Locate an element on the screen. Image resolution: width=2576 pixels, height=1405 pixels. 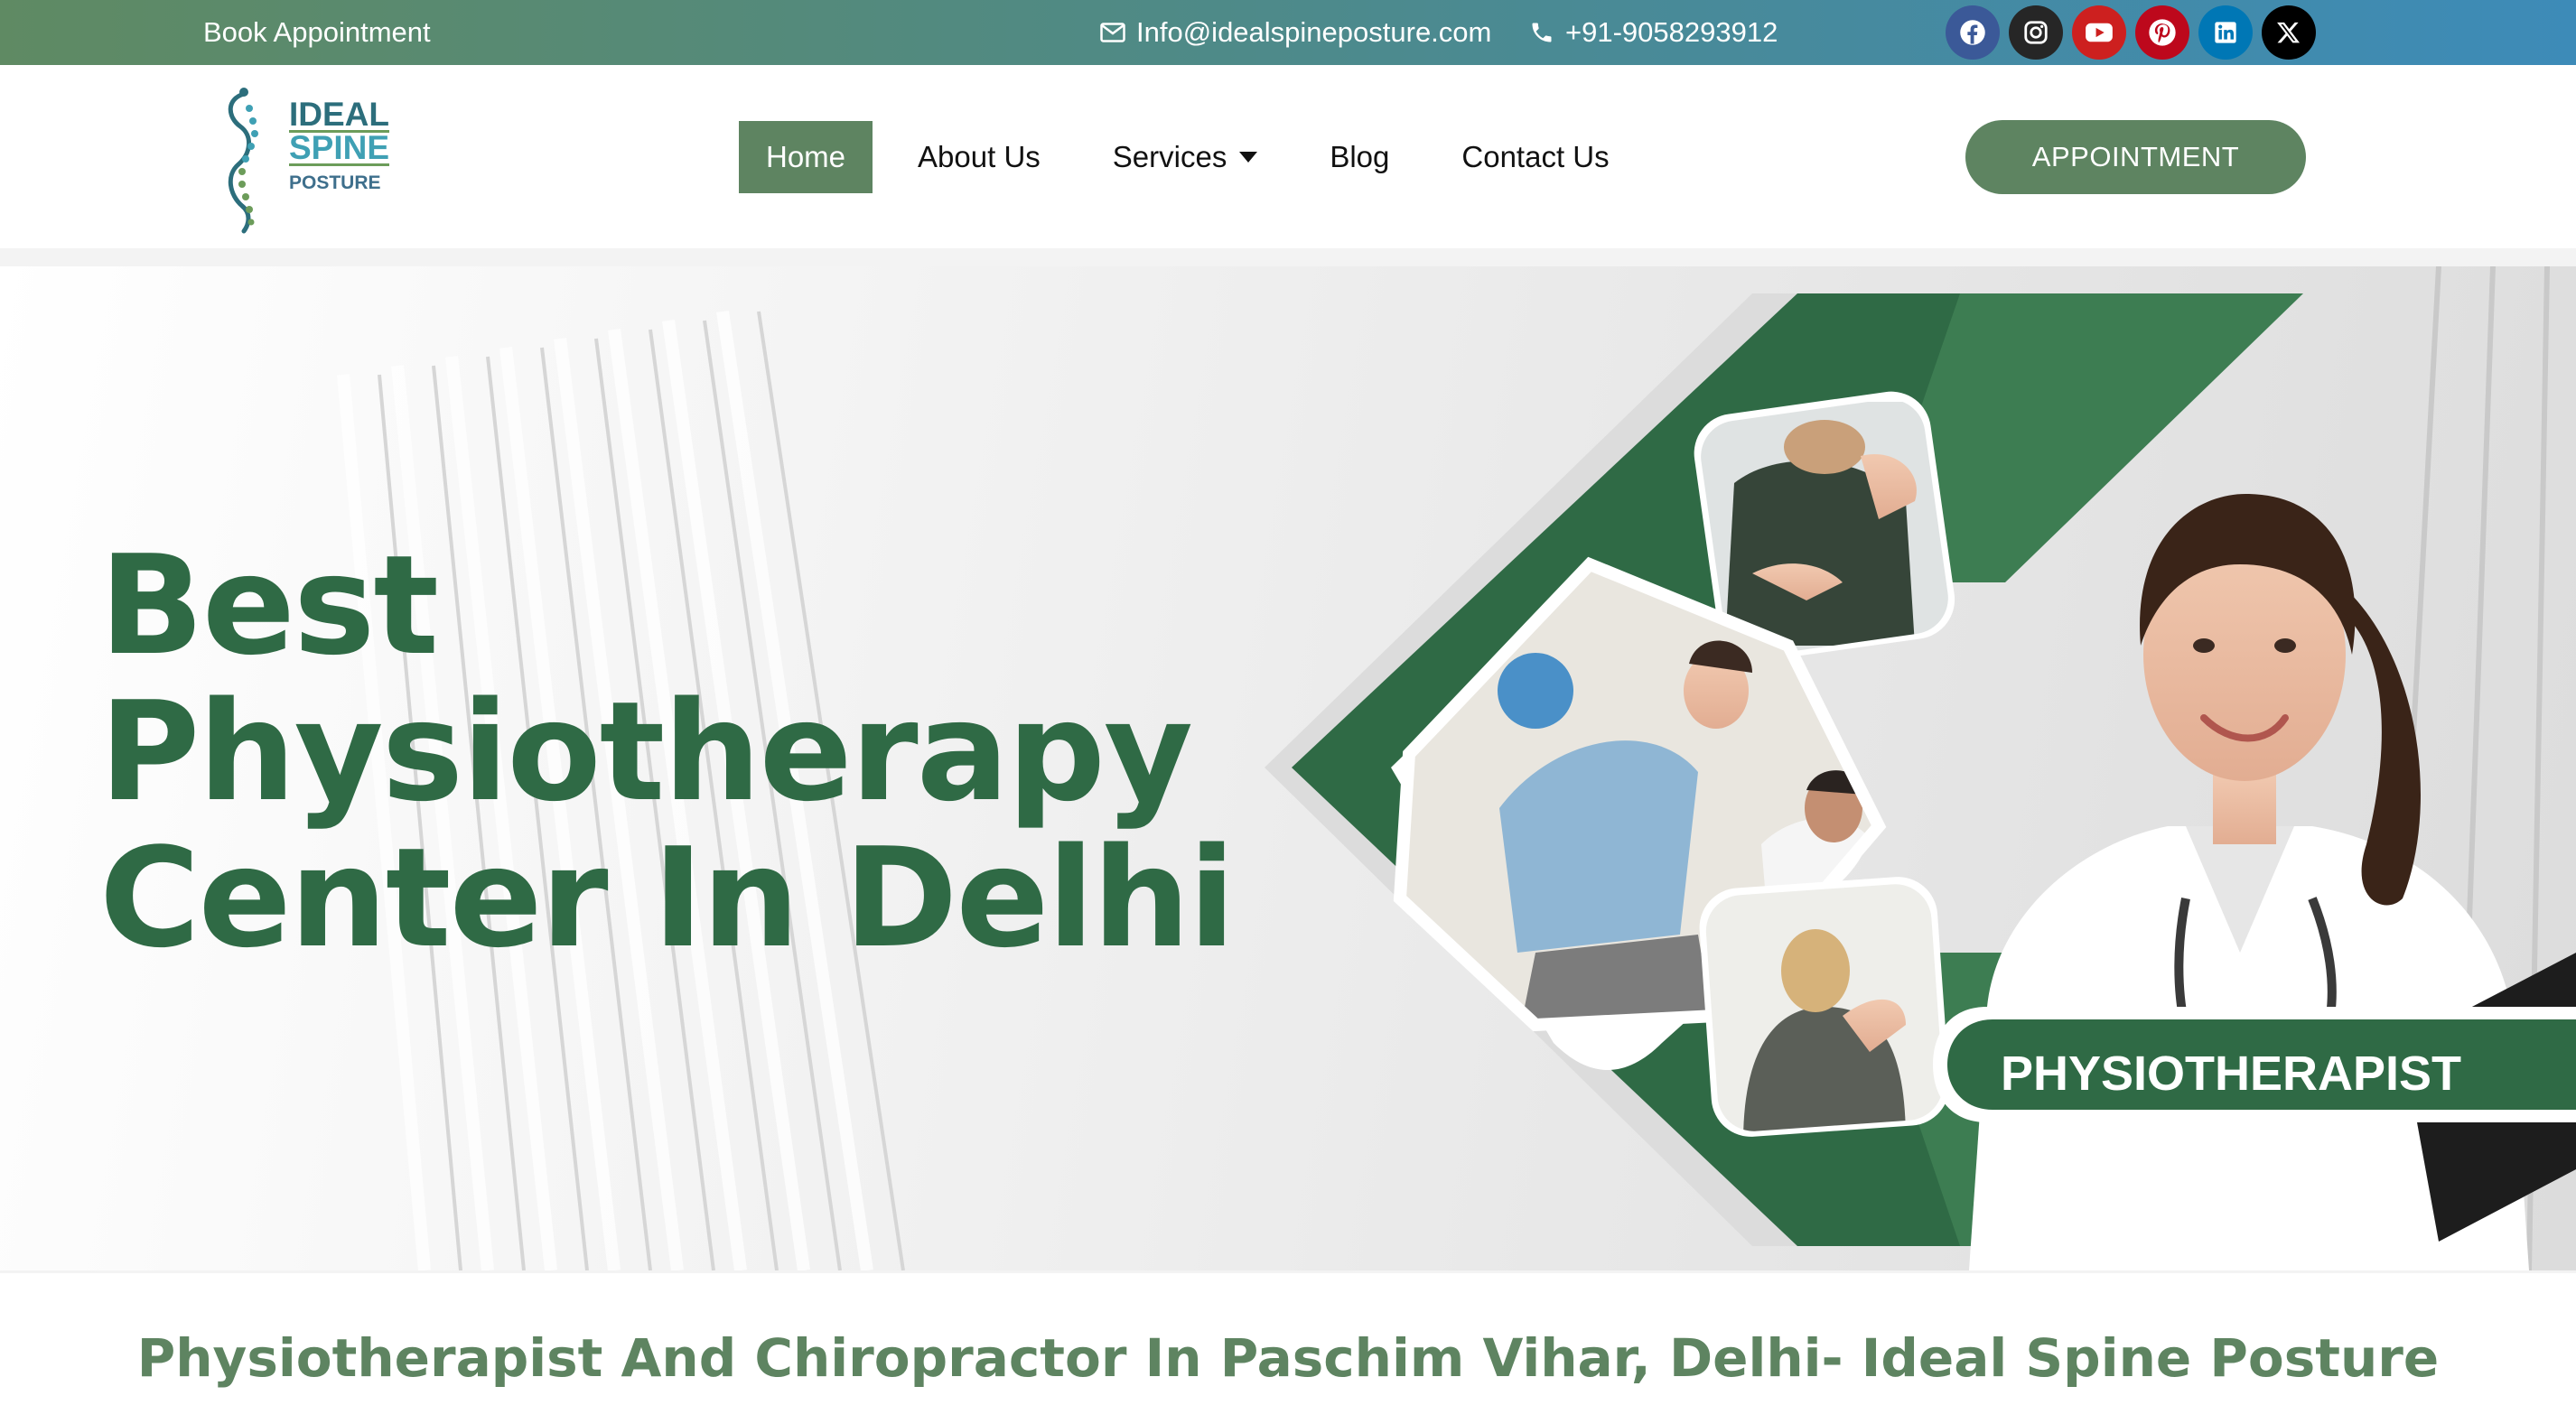
nav-item-services: Services is located at coordinates (1185, 157).